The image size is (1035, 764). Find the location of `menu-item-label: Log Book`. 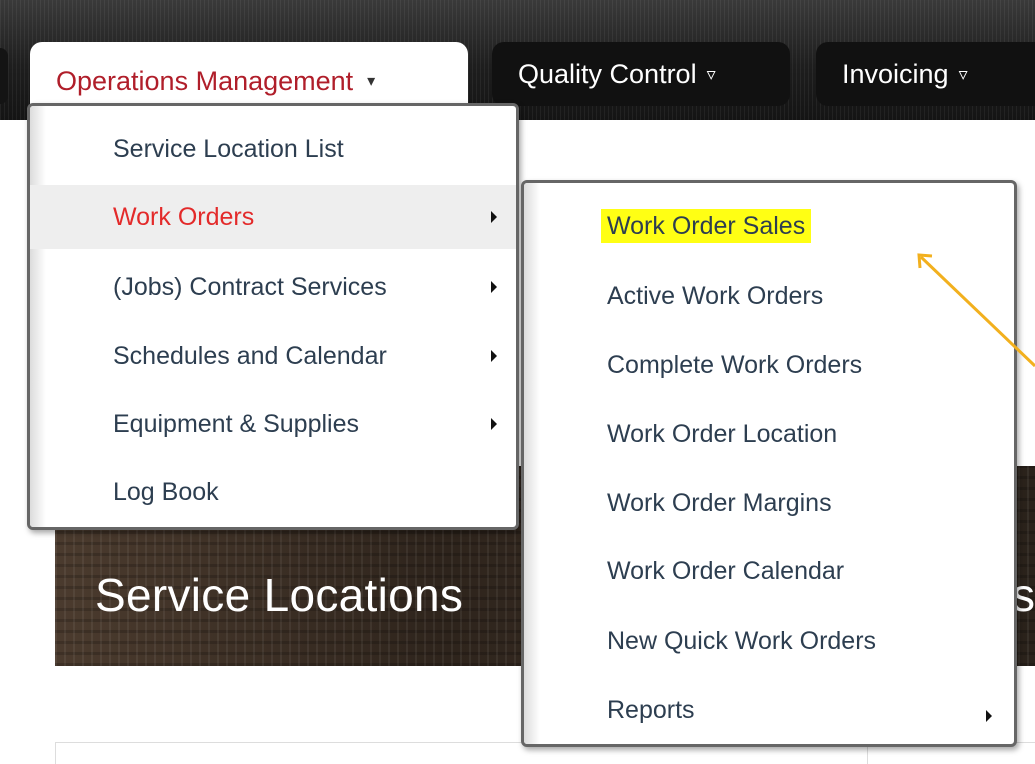

menu-item-label: Log Book is located at coordinates (166, 491).